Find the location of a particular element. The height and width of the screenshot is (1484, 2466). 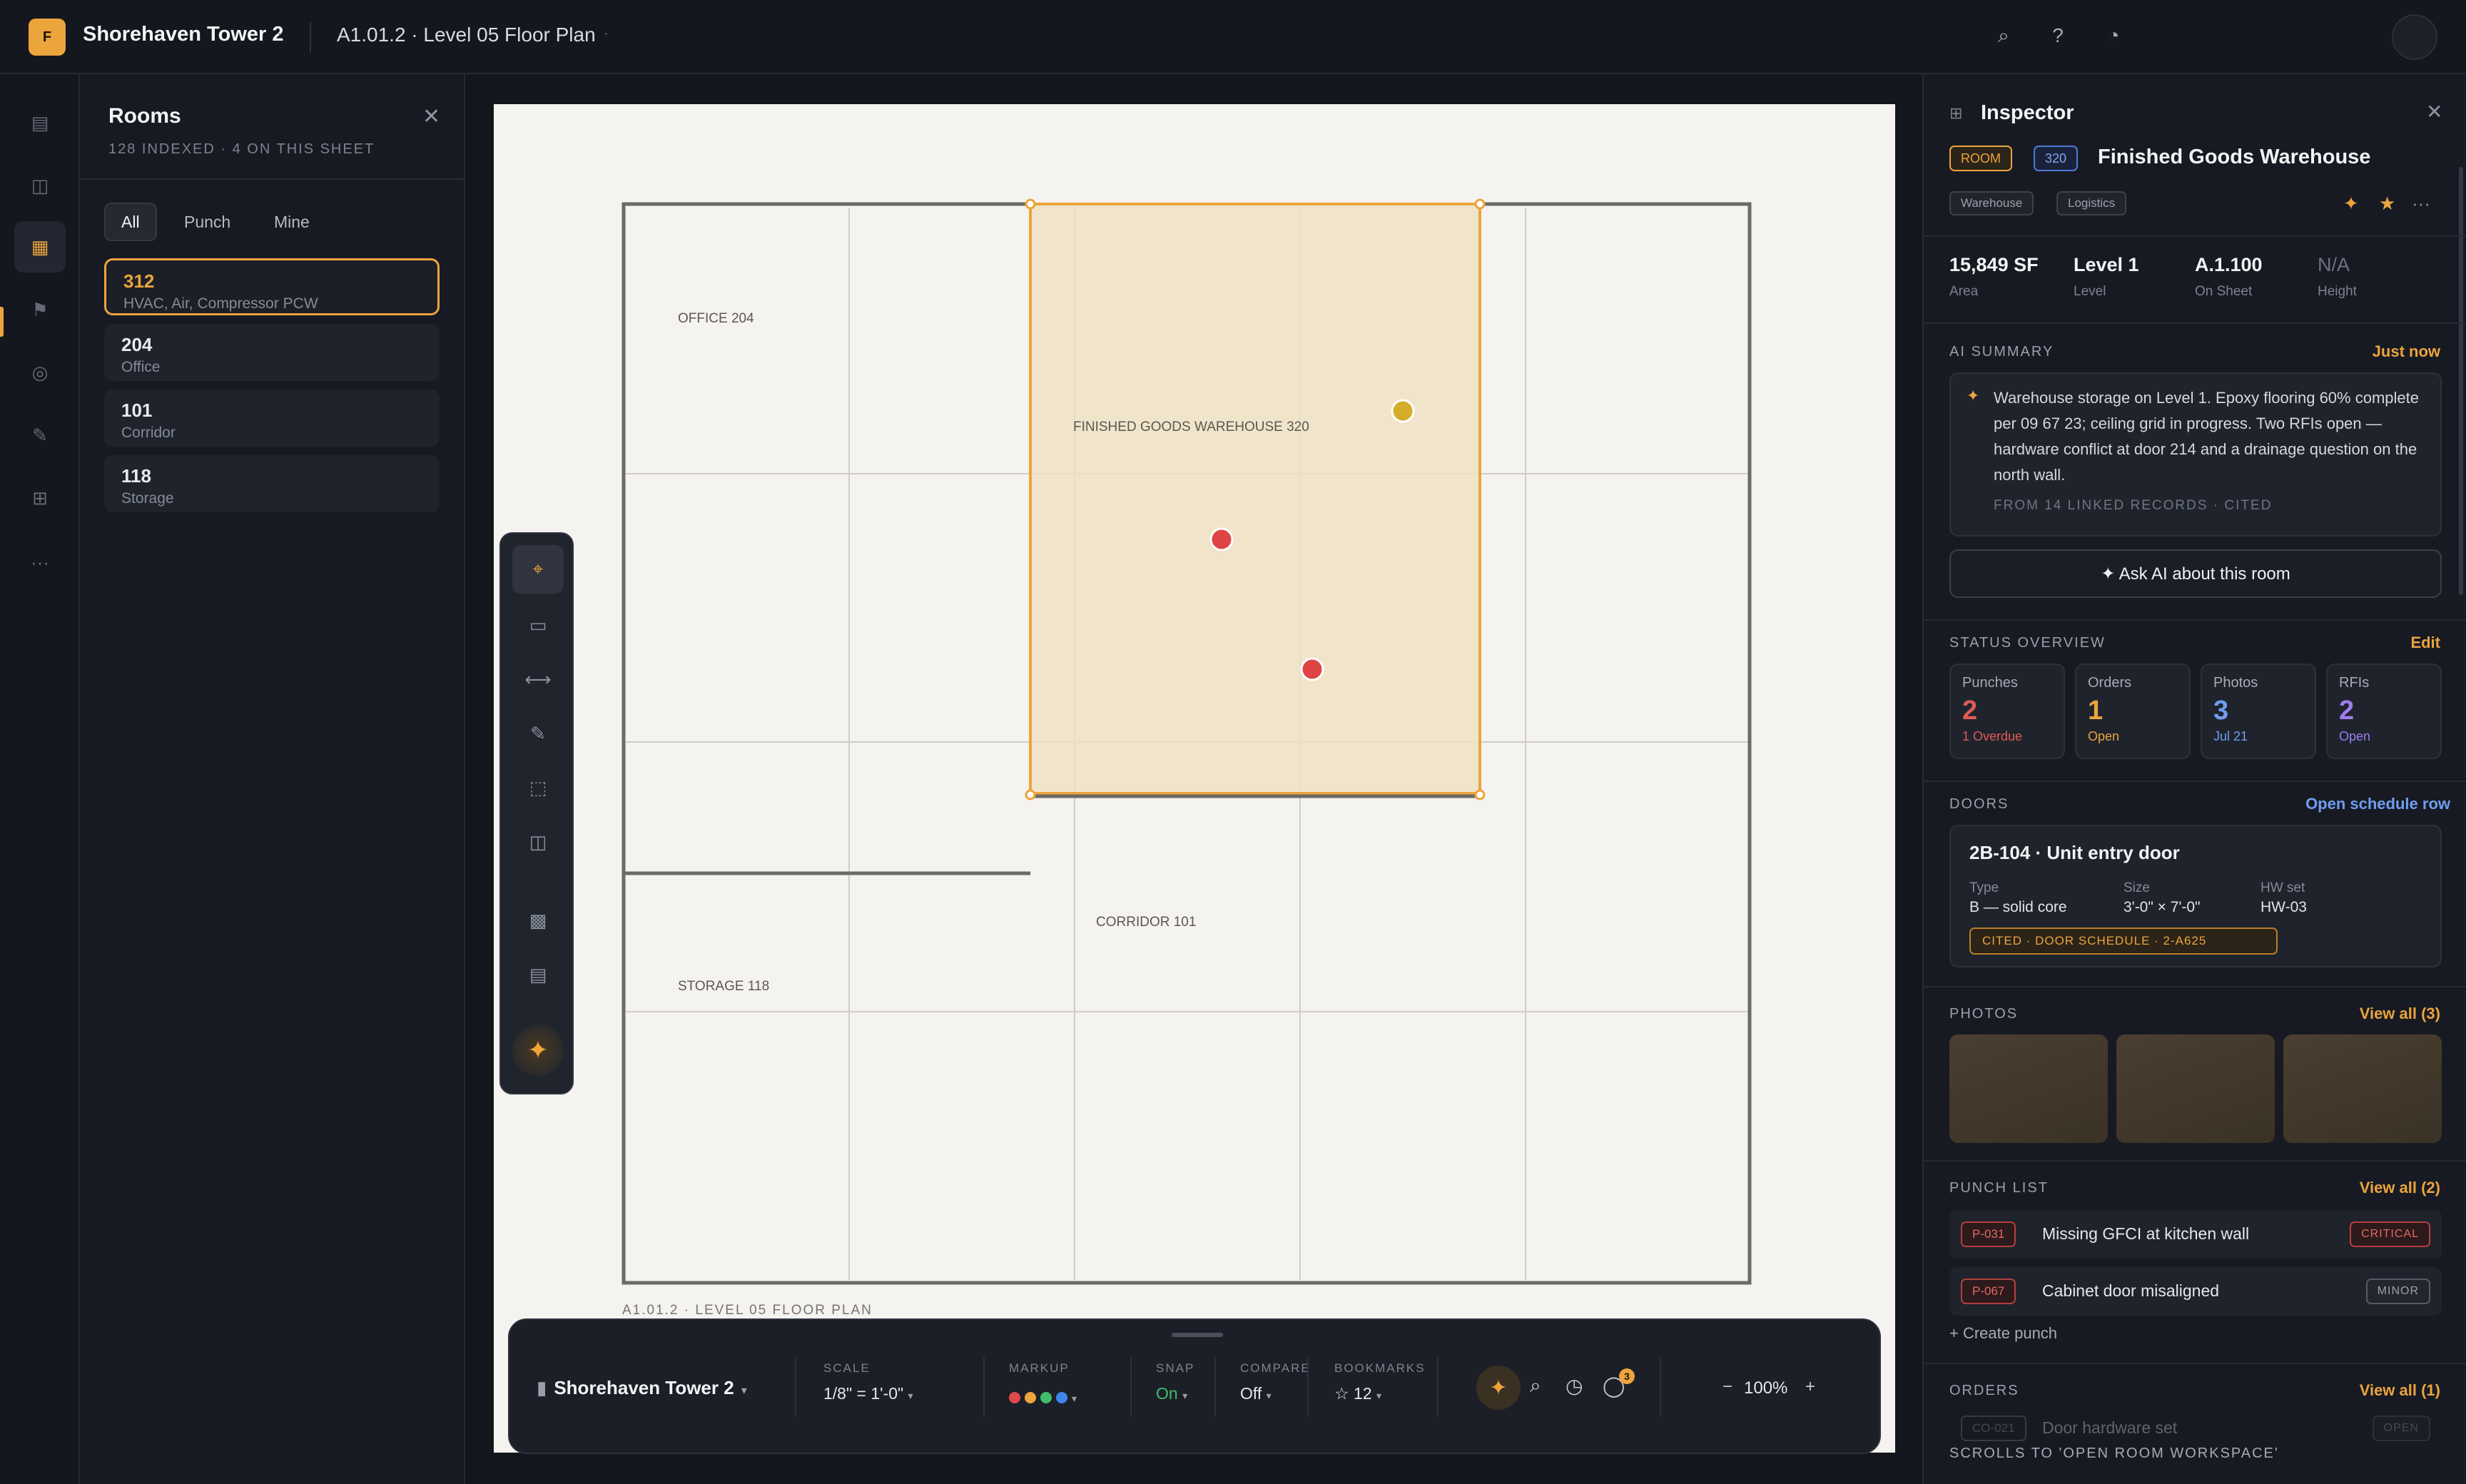

orders-view-all: View all (1) is located at coordinates (2400, 1390).